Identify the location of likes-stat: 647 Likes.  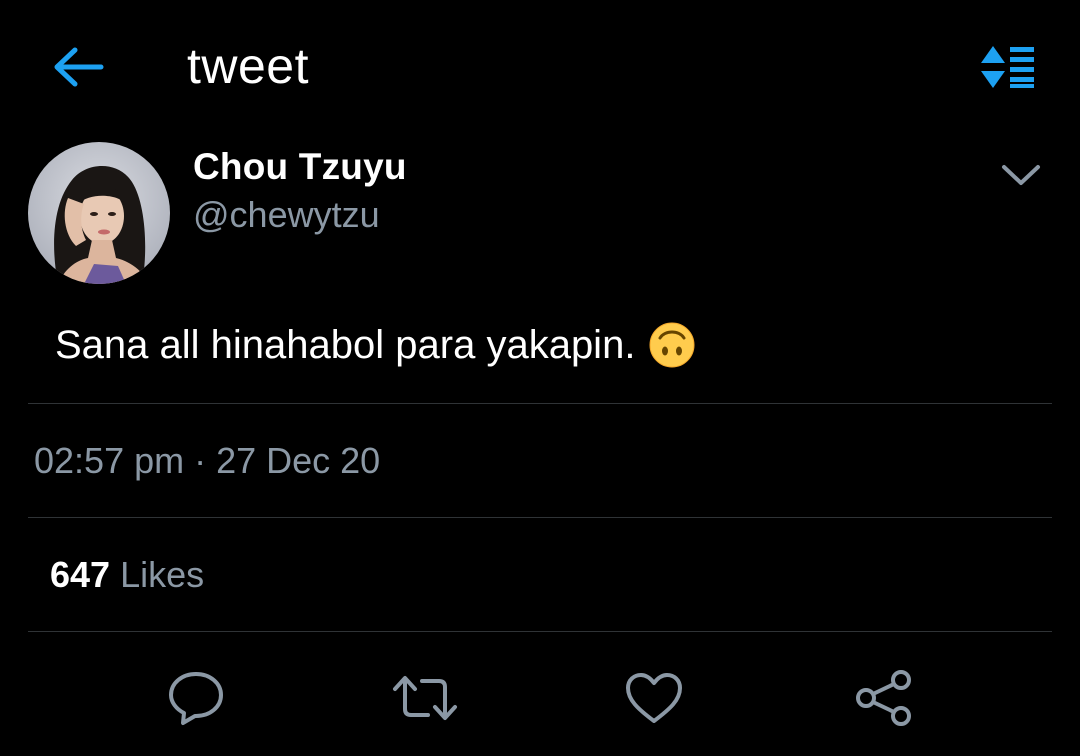
(127, 575).